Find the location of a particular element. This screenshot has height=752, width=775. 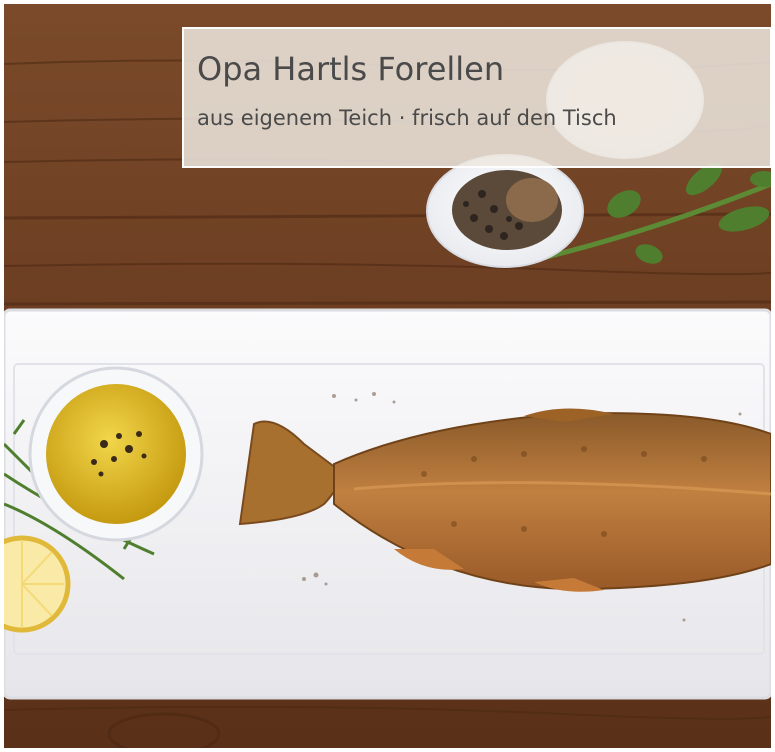

caption-title: Opa Hartls Forellen is located at coordinates (351, 69).